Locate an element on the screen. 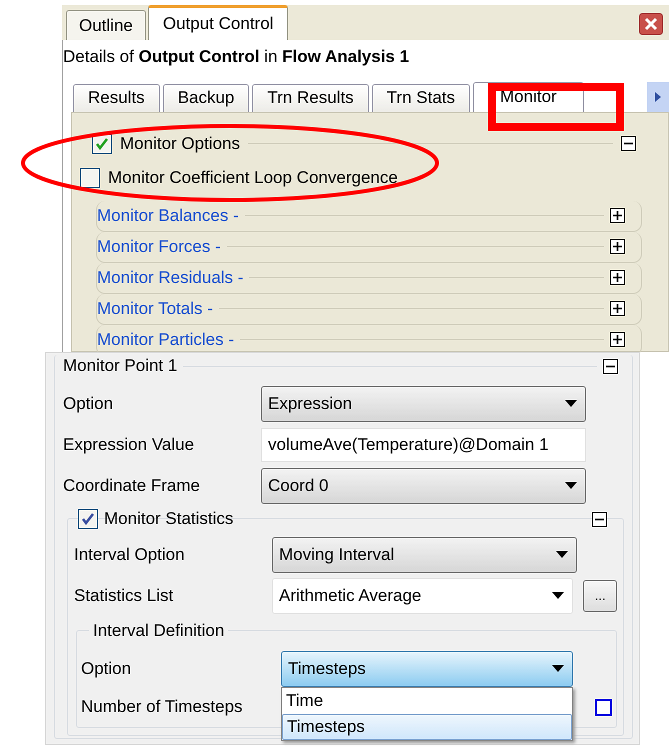 The height and width of the screenshot is (752, 669). group-title: Monitor Point 1 is located at coordinates (120, 366).